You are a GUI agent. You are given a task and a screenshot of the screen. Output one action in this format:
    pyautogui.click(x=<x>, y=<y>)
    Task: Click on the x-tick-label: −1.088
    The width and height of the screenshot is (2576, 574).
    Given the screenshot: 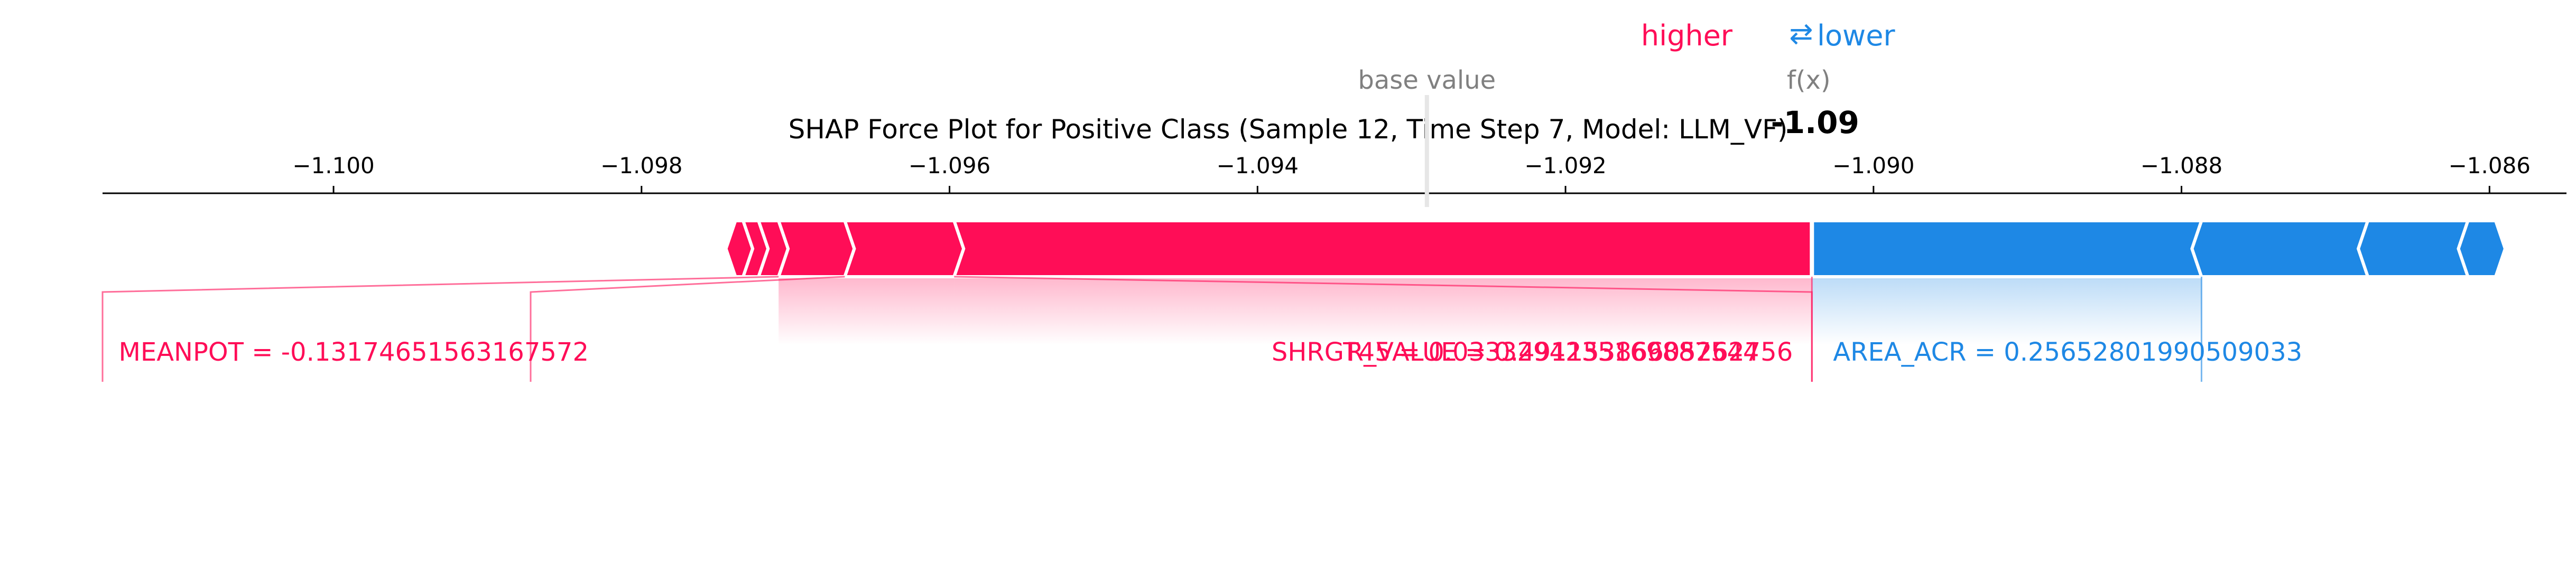 What is the action you would take?
    pyautogui.click(x=2181, y=166)
    